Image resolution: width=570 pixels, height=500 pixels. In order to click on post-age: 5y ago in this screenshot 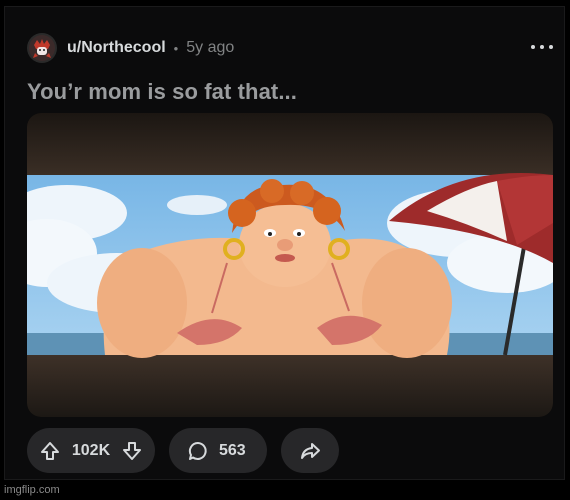, I will do `click(210, 47)`.